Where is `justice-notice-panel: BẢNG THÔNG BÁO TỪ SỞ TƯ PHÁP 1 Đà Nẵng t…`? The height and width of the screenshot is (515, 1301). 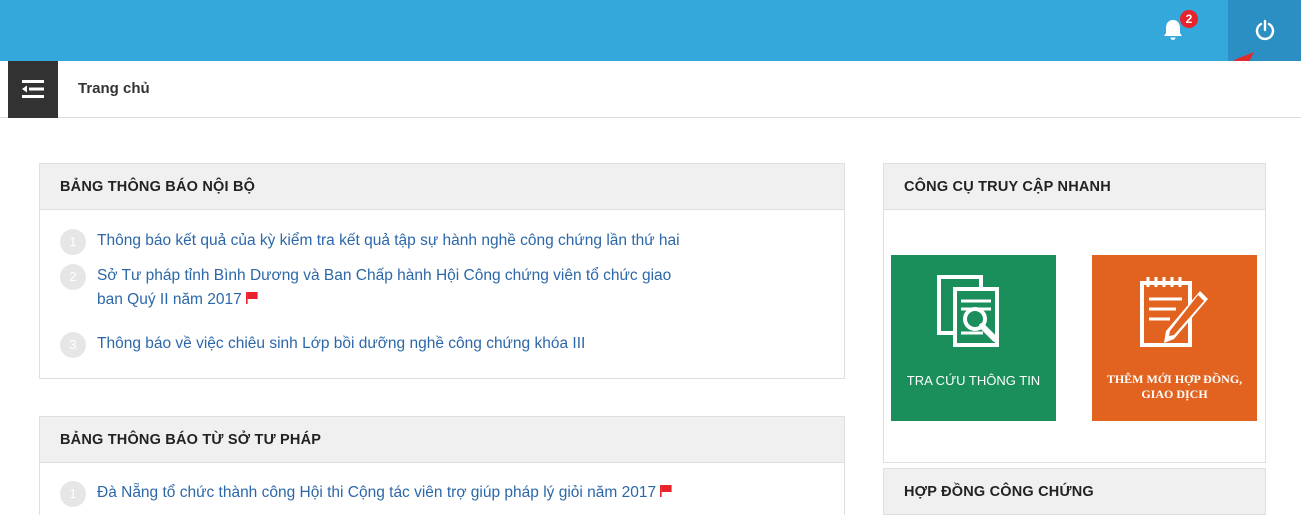 justice-notice-panel: BẢNG THÔNG BÁO TỪ SỞ TƯ PHÁP 1 Đà Nẵng t… is located at coordinates (442, 465).